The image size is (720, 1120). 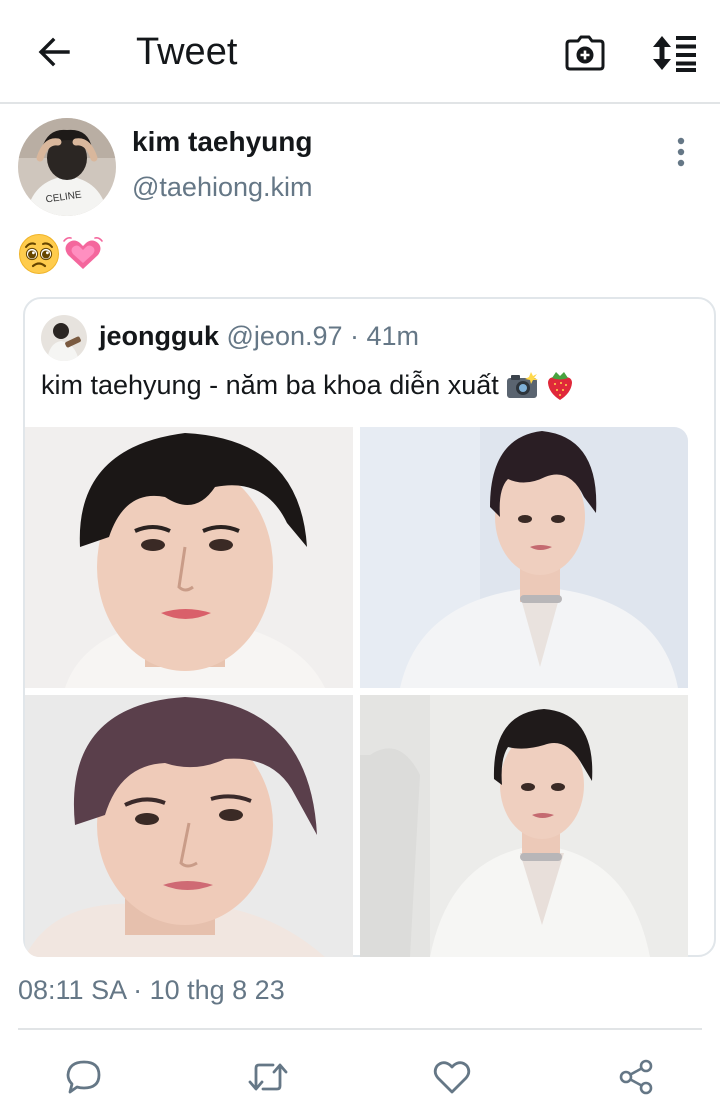 I want to click on arrow-left-icon, so click(x=54, y=52).